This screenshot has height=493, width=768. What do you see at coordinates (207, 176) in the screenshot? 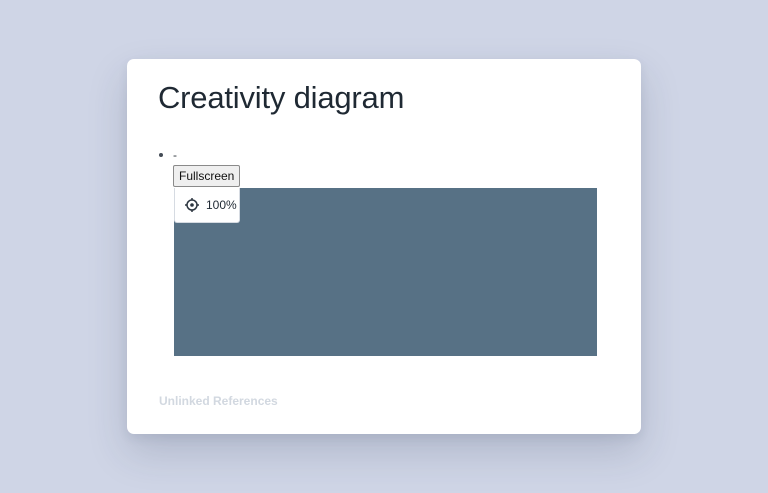
I see `fullscreen-button: Fullscreen` at bounding box center [207, 176].